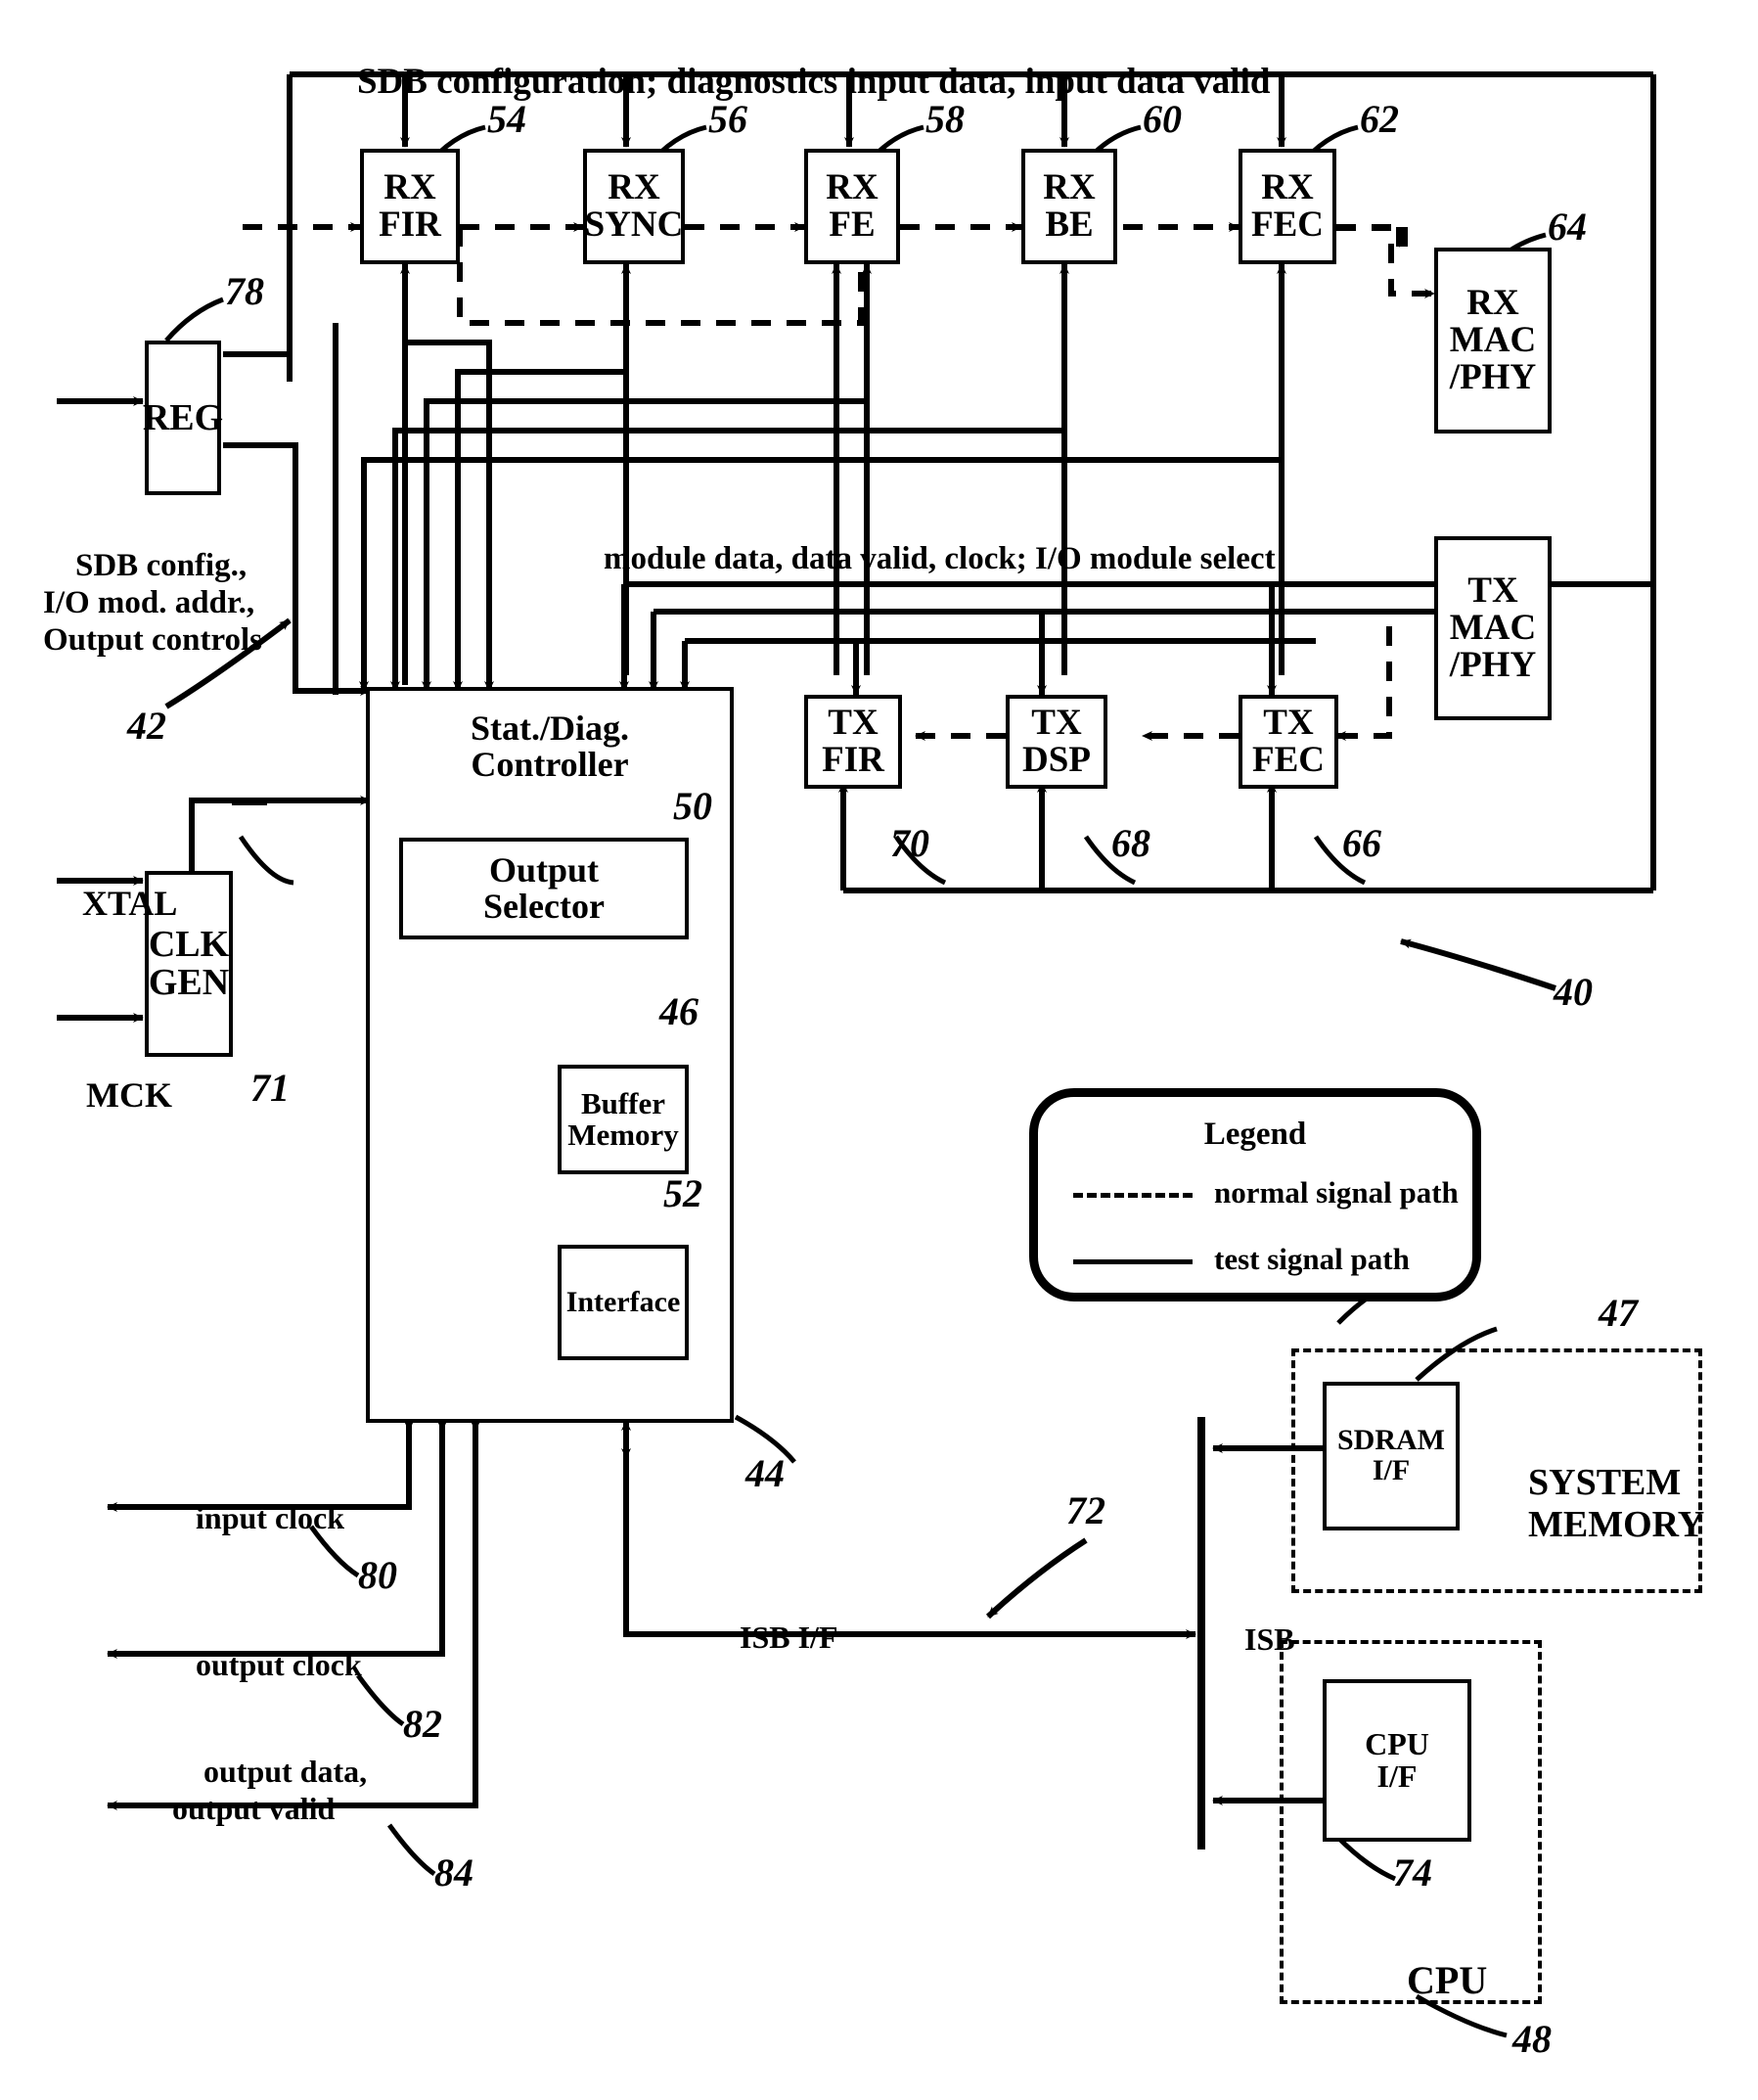 The height and width of the screenshot is (2100, 1758). I want to click on interface-label: Interface, so click(623, 1301).